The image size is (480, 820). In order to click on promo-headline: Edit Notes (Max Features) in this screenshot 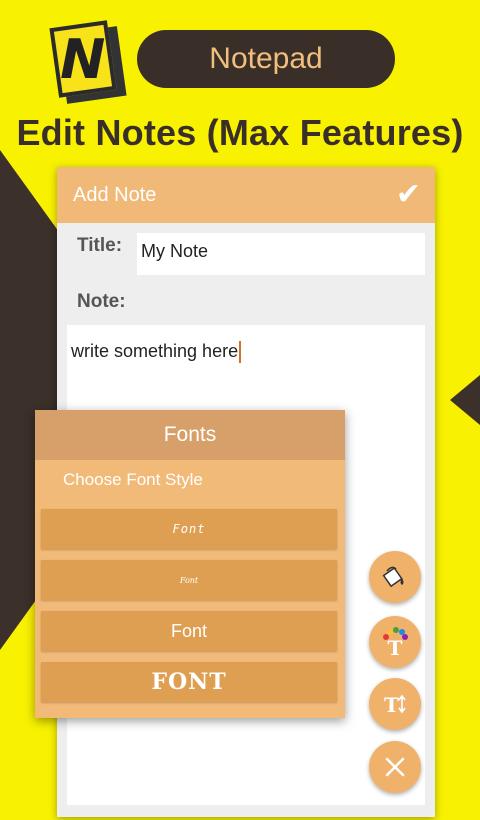, I will do `click(240, 132)`.